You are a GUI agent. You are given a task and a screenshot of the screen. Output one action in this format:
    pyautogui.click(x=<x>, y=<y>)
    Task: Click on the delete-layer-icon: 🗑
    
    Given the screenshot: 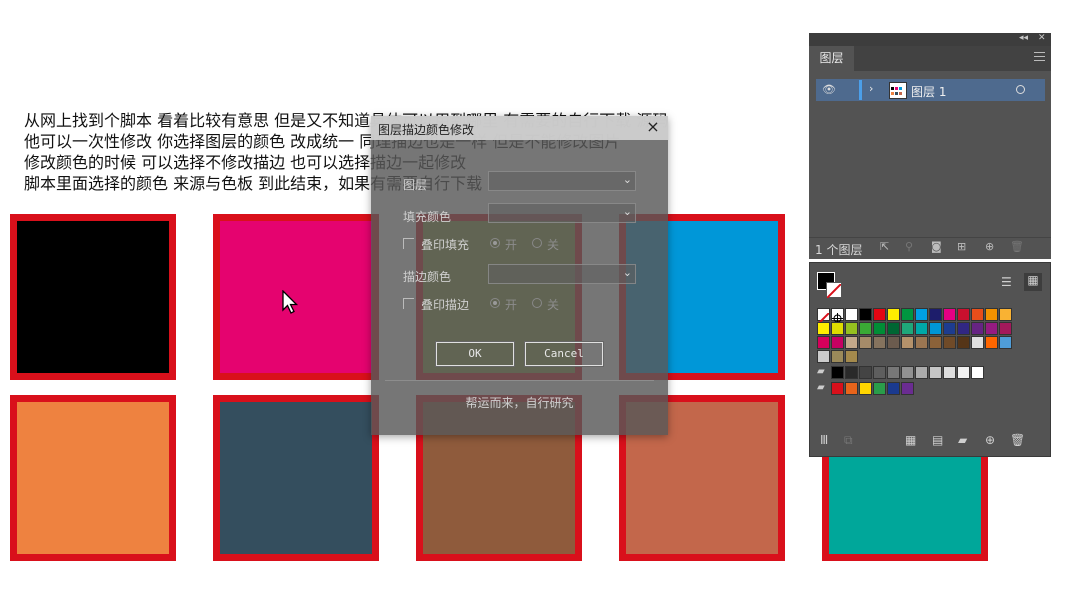 What is the action you would take?
    pyautogui.click(x=1017, y=246)
    